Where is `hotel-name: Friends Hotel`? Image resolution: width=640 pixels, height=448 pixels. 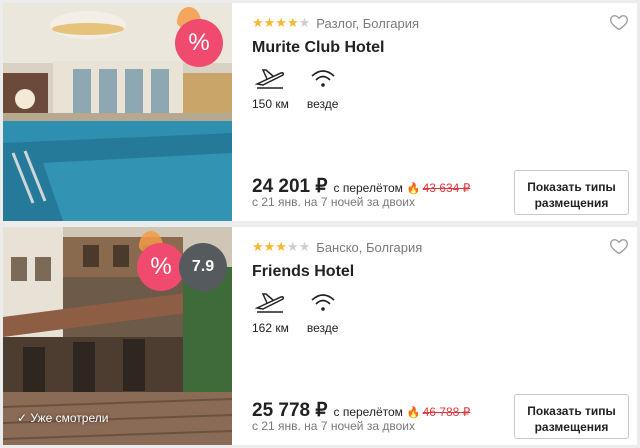
hotel-name: Friends Hotel is located at coordinates (303, 272).